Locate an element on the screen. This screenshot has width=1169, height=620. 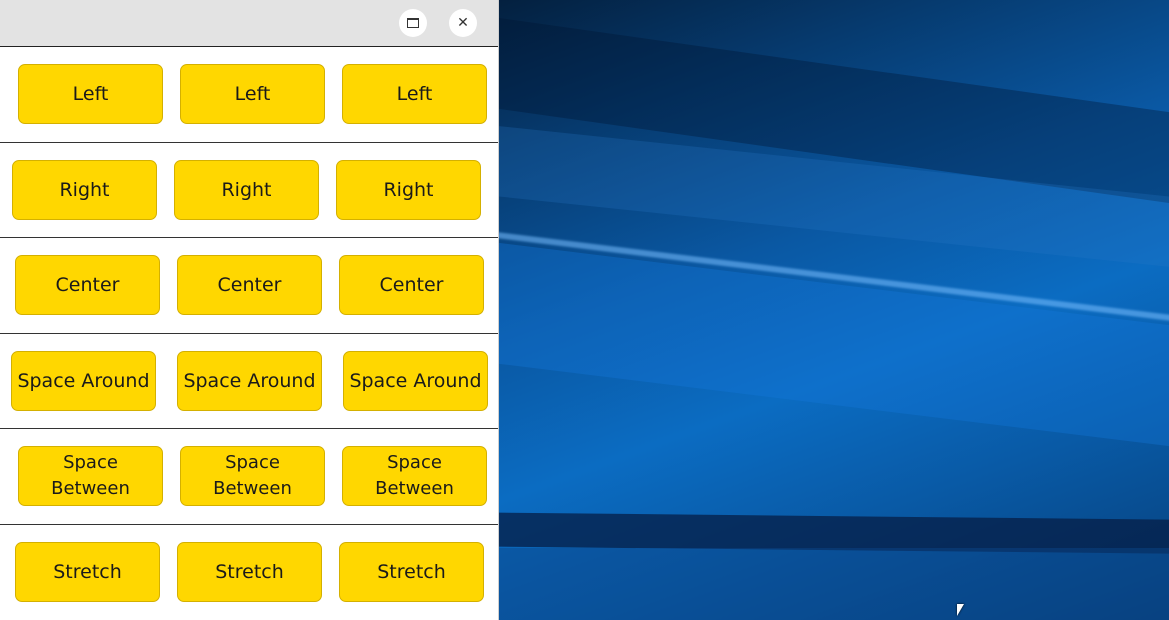
row-center: Center Center Center is located at coordinates (249, 286).